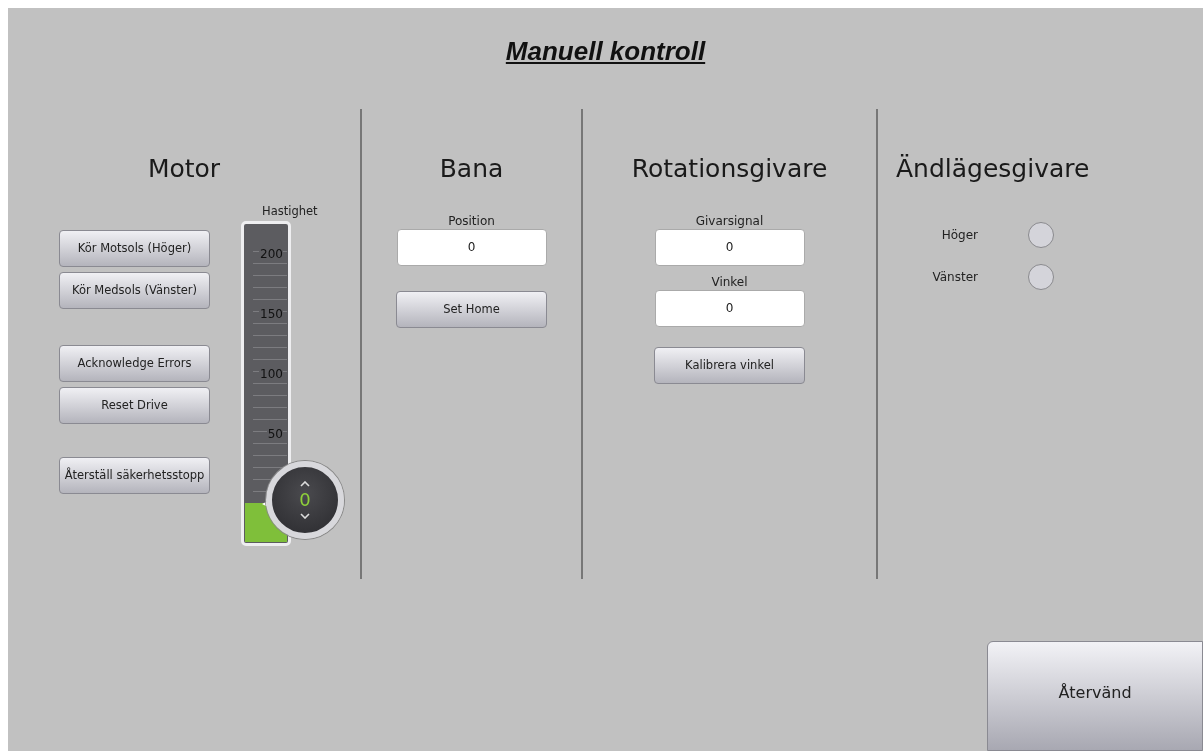  What do you see at coordinates (954, 276) in the screenshot?
I see `sensor-label: Vänster` at bounding box center [954, 276].